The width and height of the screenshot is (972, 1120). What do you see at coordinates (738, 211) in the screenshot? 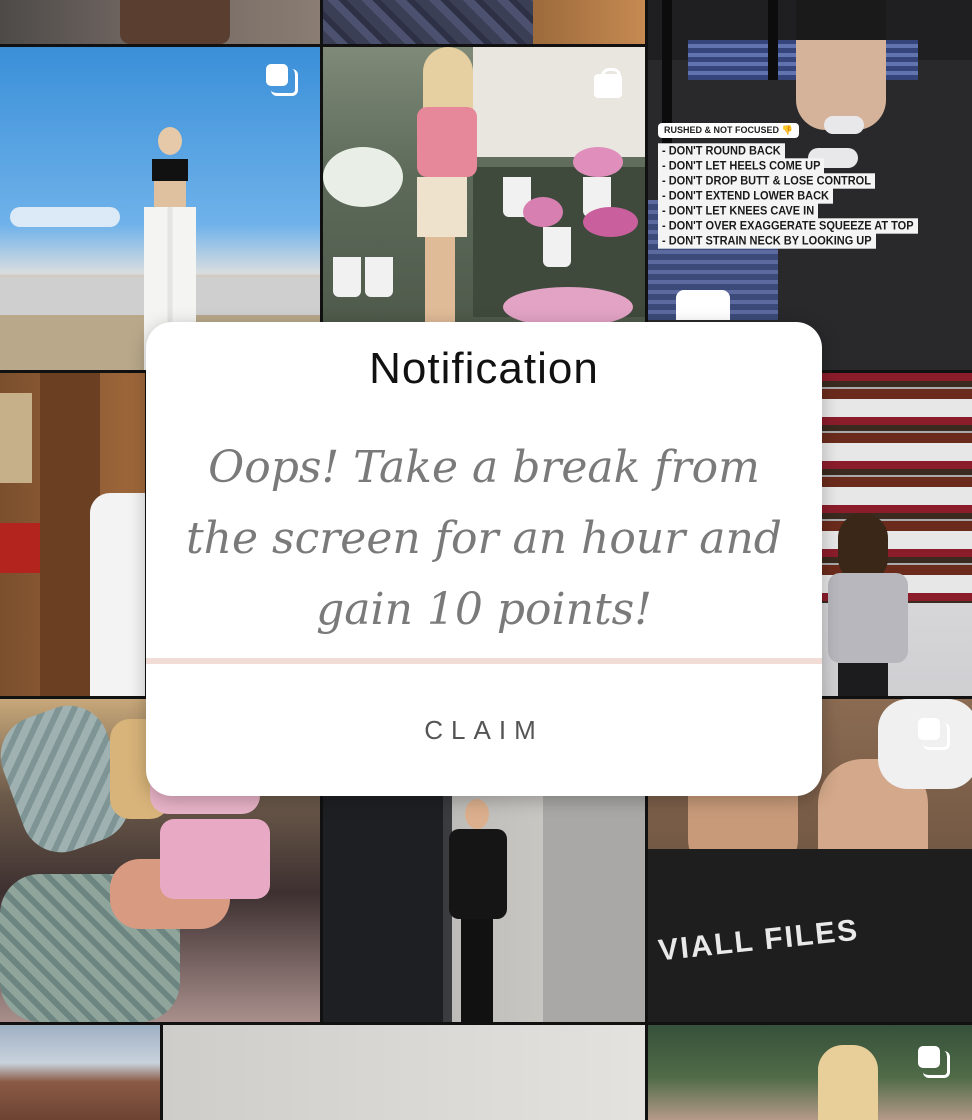
I see `overlay-line: - DON'T LET KNEES CAVE IN` at bounding box center [738, 211].